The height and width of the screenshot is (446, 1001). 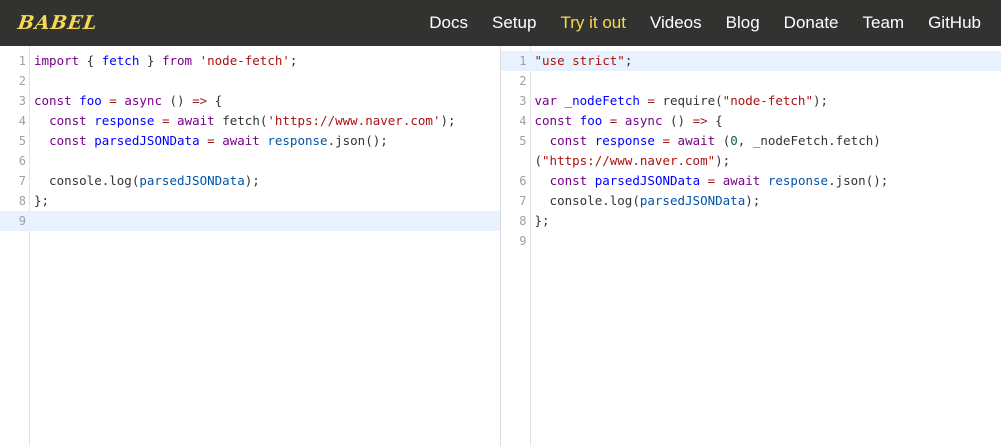 What do you see at coordinates (87, 180) in the screenshot?
I see `code-token: console.log(` at bounding box center [87, 180].